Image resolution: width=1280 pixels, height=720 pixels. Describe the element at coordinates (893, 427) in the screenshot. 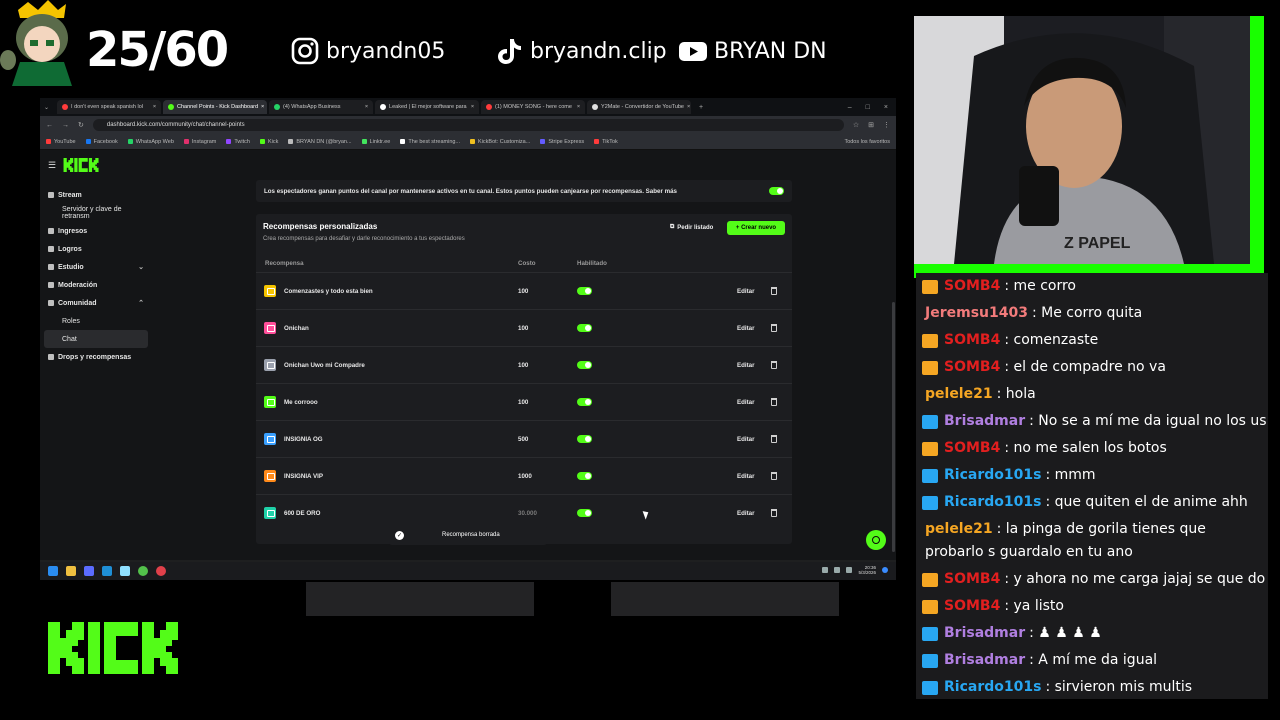

I see `page-scrollbar` at that location.